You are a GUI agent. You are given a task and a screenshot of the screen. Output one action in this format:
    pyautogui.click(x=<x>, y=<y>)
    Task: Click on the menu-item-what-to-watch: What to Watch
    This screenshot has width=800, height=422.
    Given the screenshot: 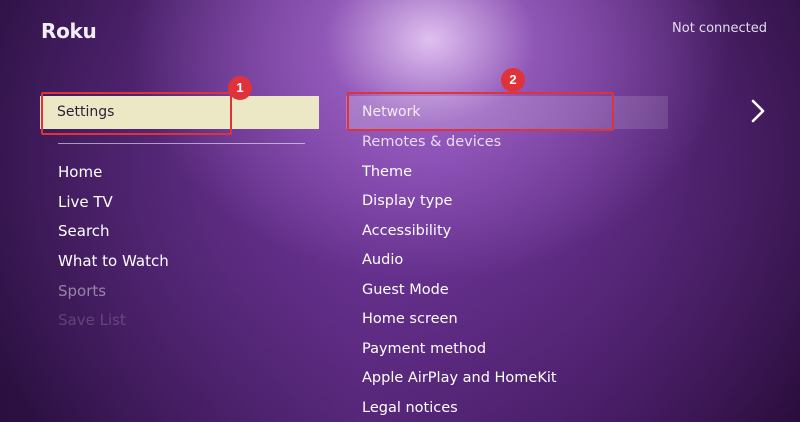 What is the action you would take?
    pyautogui.click(x=113, y=265)
    